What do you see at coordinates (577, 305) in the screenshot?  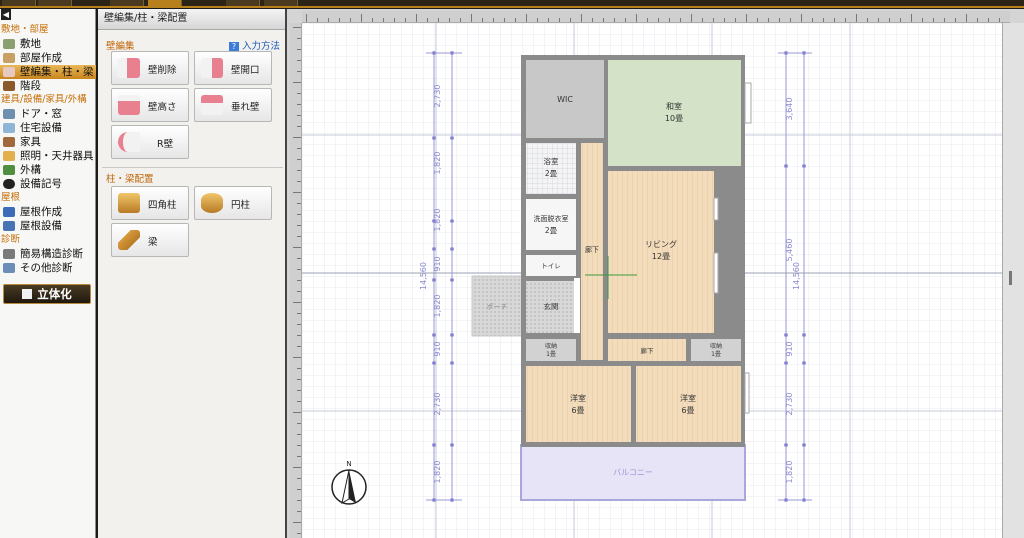 I see `entrance-opening` at bounding box center [577, 305].